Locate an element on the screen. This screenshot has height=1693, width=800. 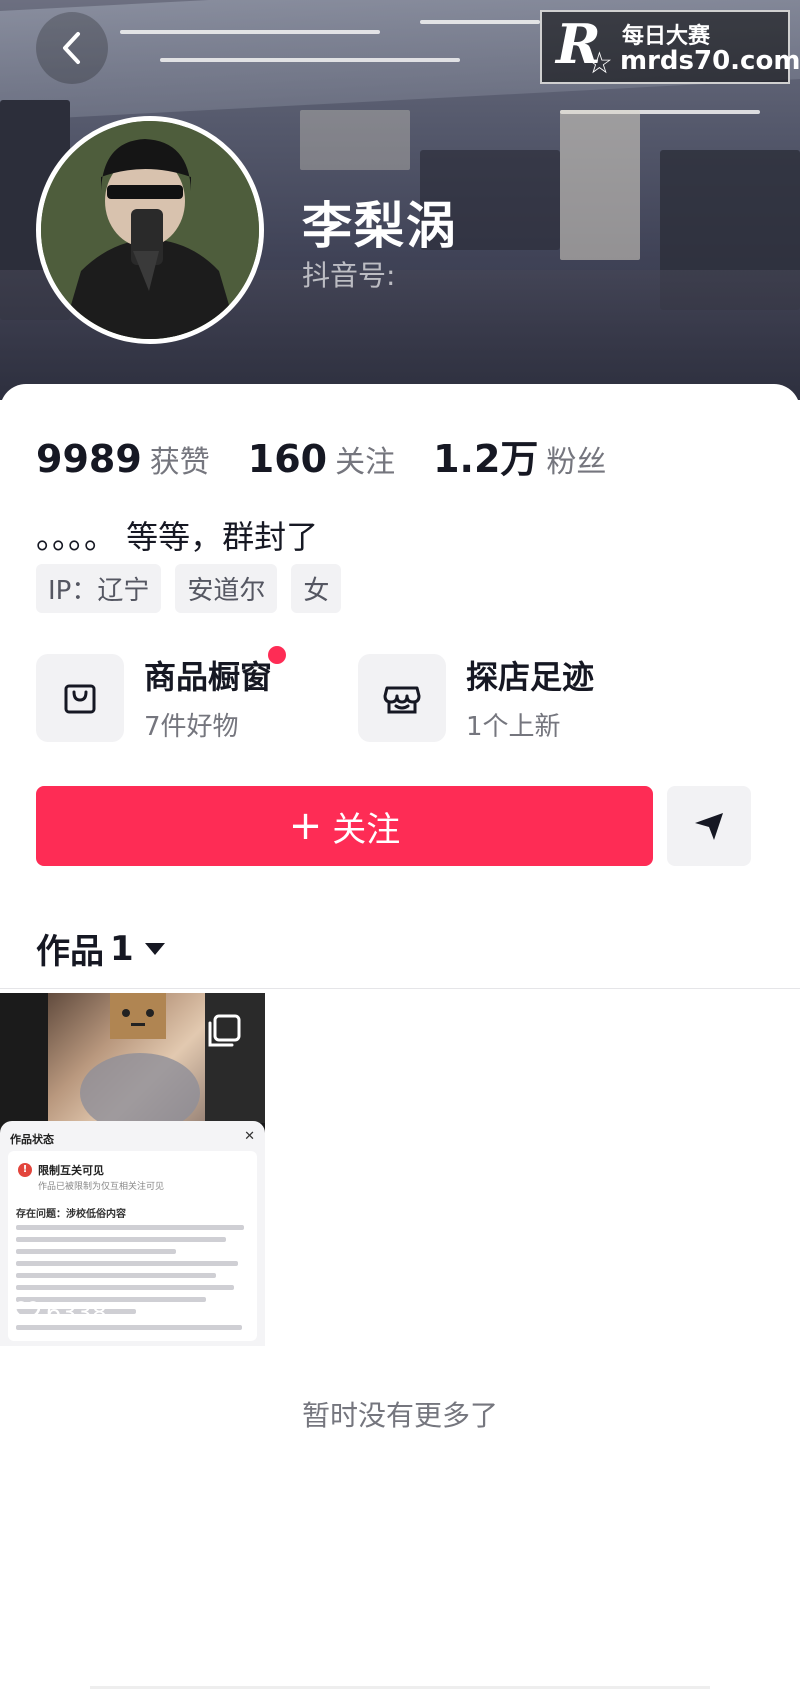
stat-value: 160 is located at coordinates (287, 459).